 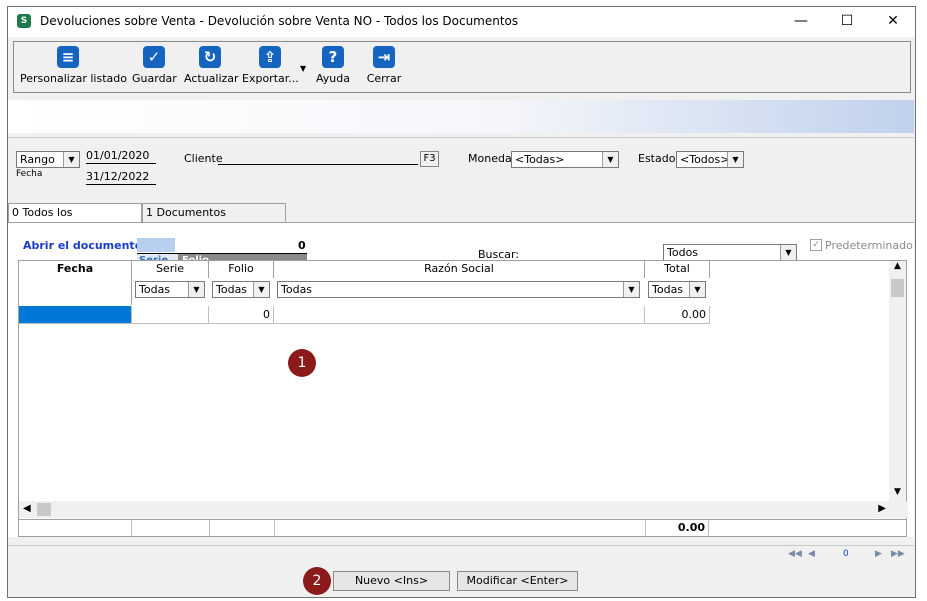 I want to click on table-row-serie-cell, so click(x=170, y=315).